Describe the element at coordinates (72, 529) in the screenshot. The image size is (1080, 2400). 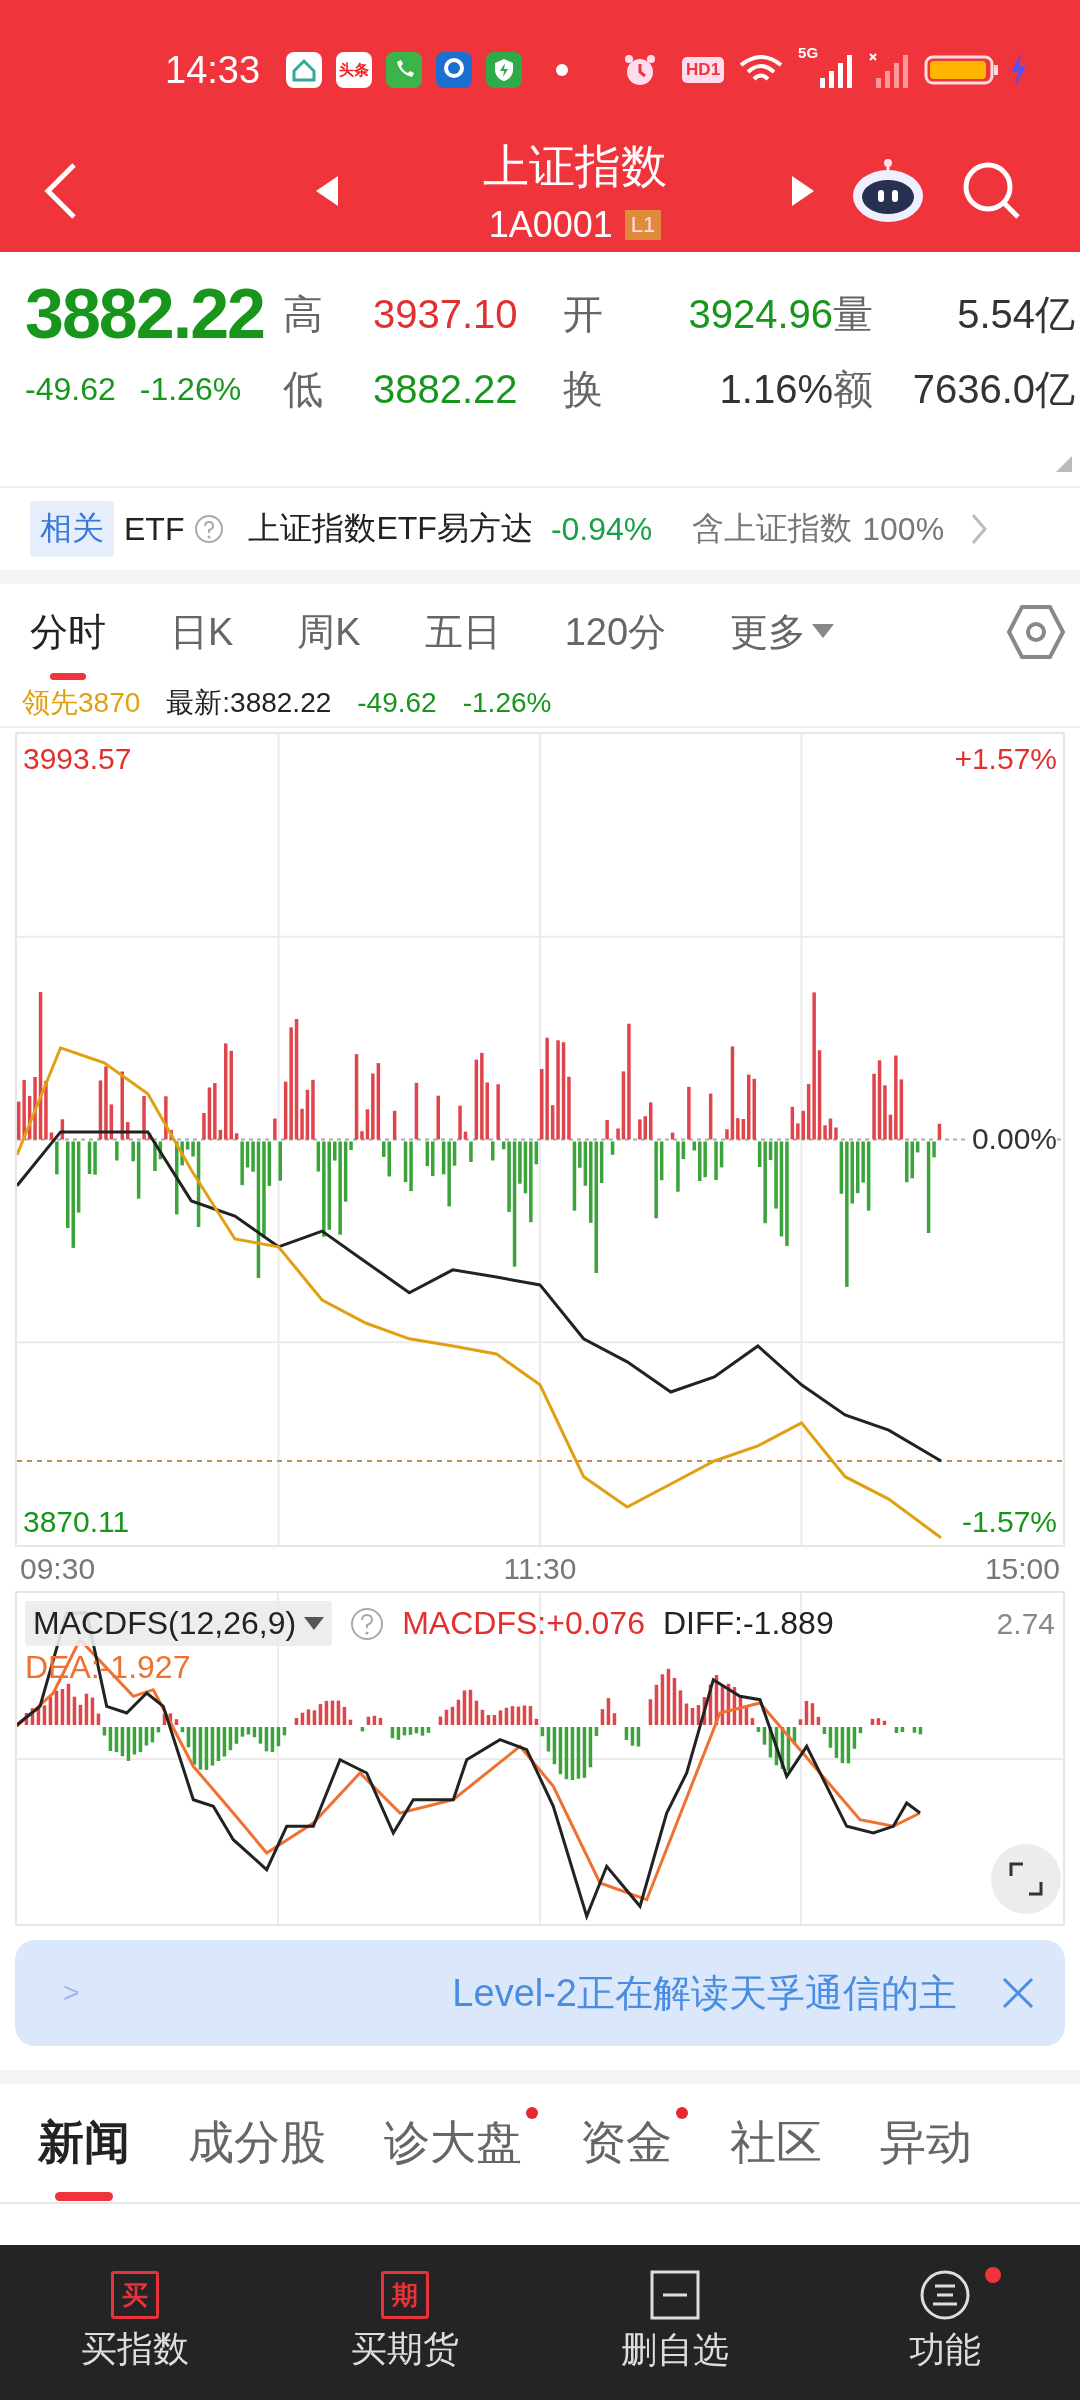
I see `related-tag: 相关` at that location.